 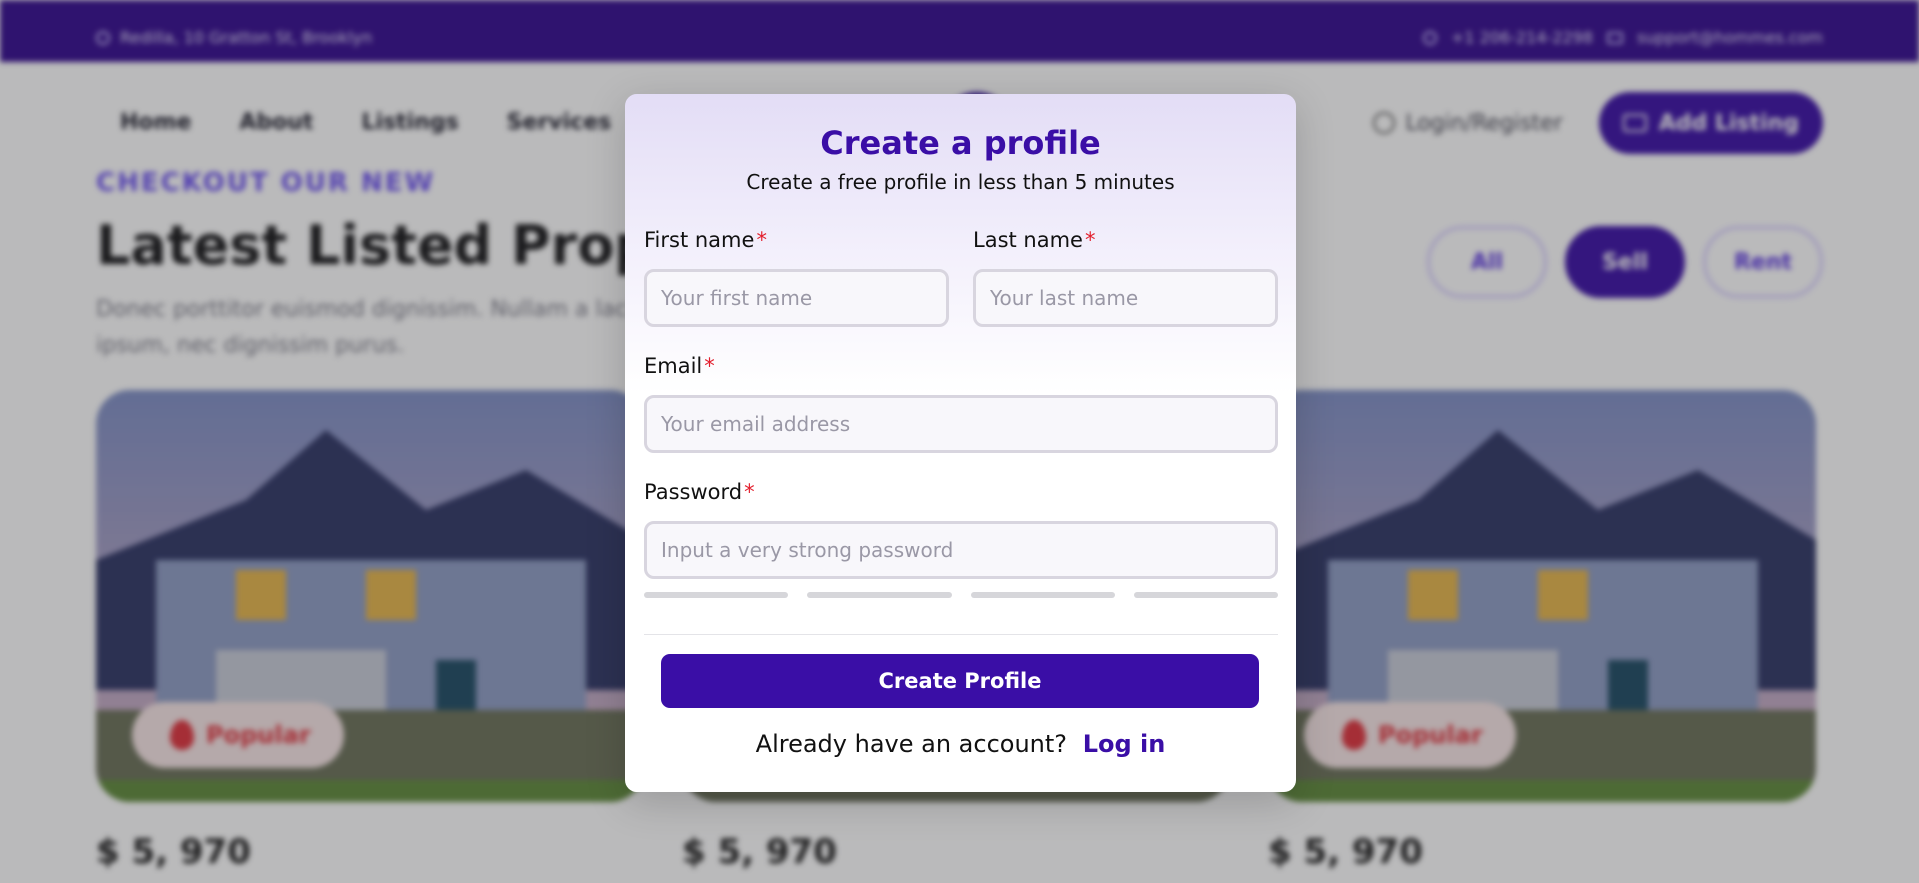 What do you see at coordinates (699, 240) in the screenshot?
I see `first-name-label-text: First name` at bounding box center [699, 240].